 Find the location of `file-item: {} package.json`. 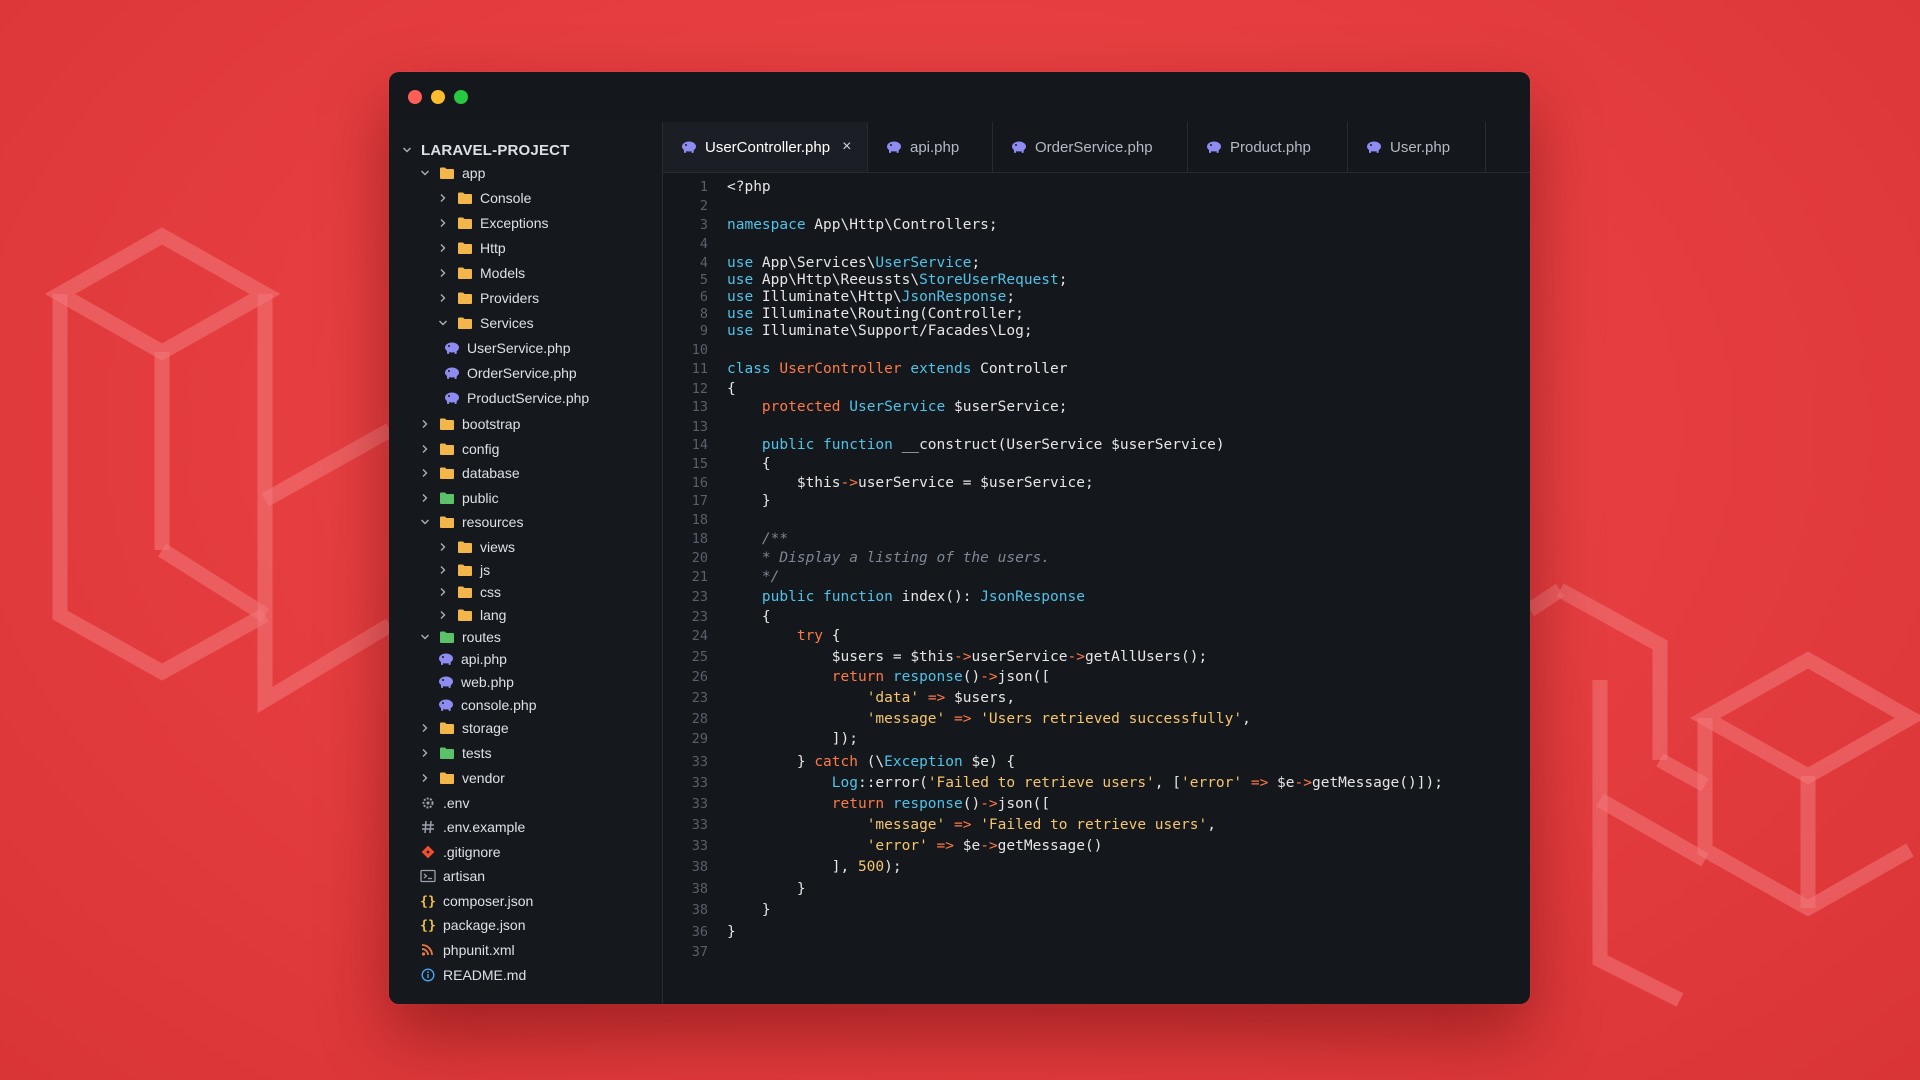

file-item: {} package.json is located at coordinates (473, 925).